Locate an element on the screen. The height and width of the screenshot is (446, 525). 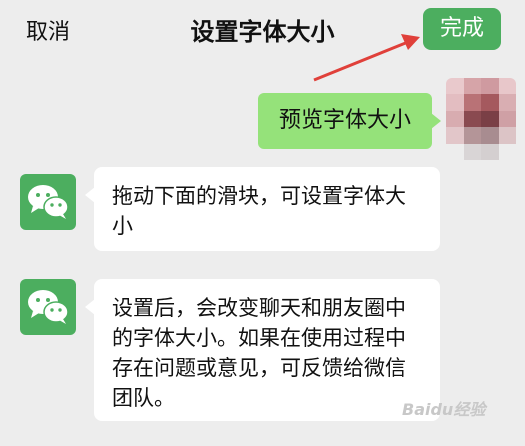
message-bubble-1: 拖动下面的滑块，可设置字体大小 is located at coordinates (262, 209).